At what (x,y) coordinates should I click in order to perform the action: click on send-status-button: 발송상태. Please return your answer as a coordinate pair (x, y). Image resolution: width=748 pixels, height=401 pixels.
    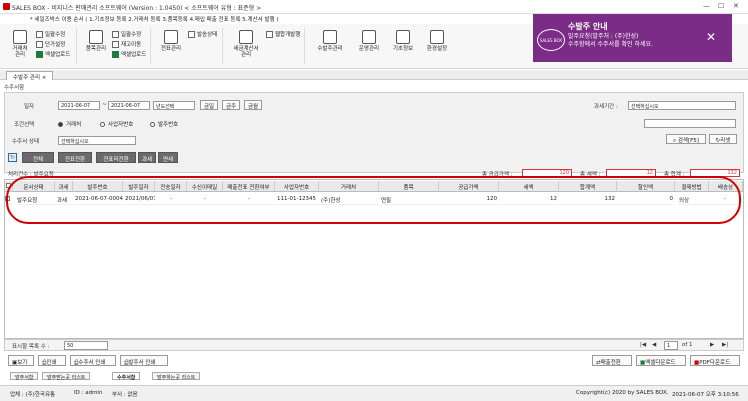
    Looking at the image, I should click on (202, 34).